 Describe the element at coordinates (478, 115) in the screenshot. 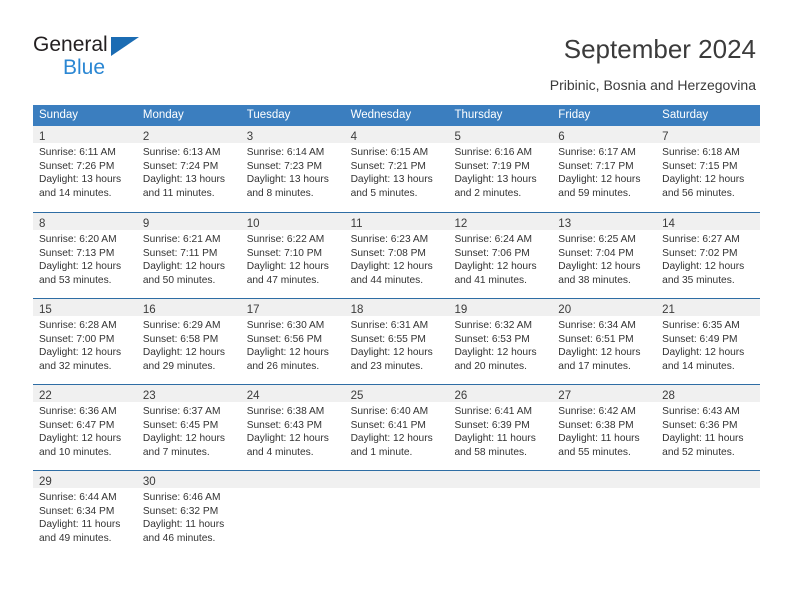

I see `weekday-header-thursday: Thursday` at that location.